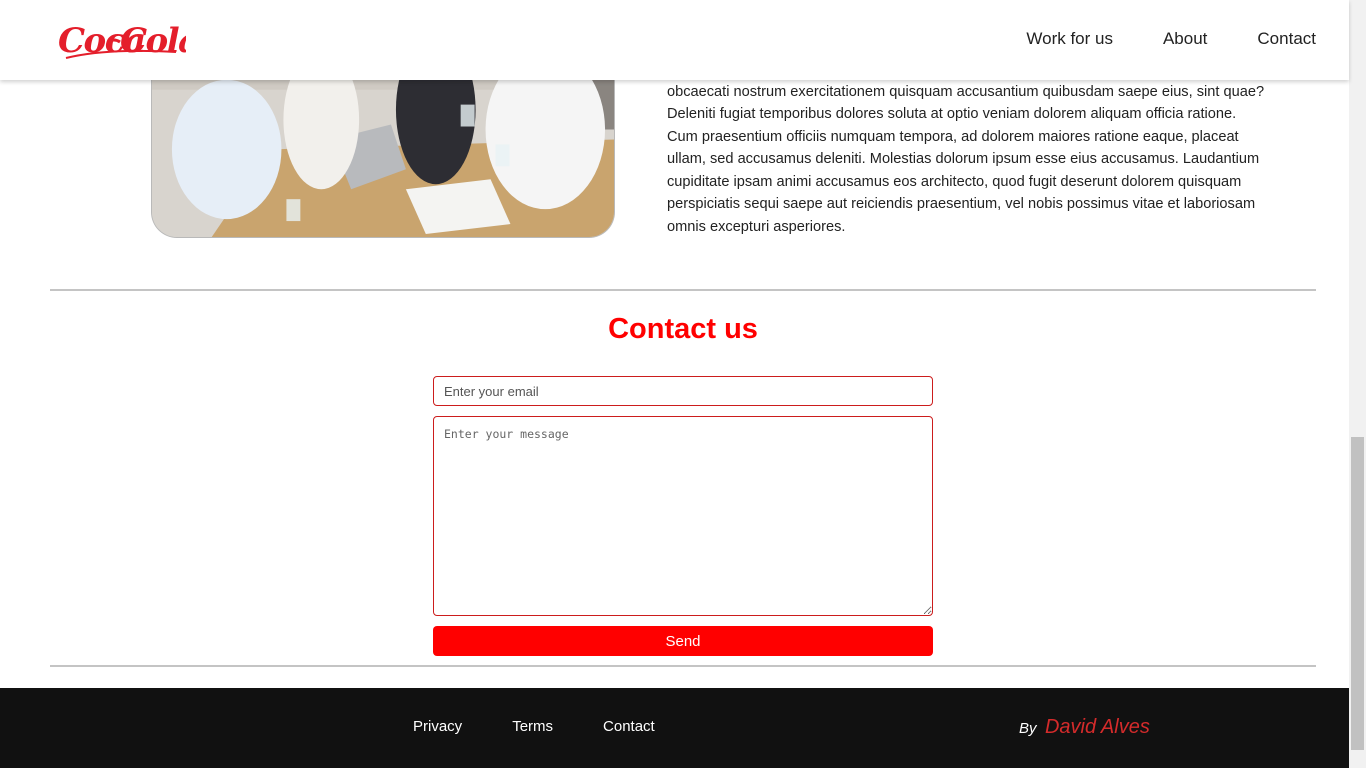 The width and height of the screenshot is (1366, 768). I want to click on main-nav: Work for us About Contact, so click(1171, 39).